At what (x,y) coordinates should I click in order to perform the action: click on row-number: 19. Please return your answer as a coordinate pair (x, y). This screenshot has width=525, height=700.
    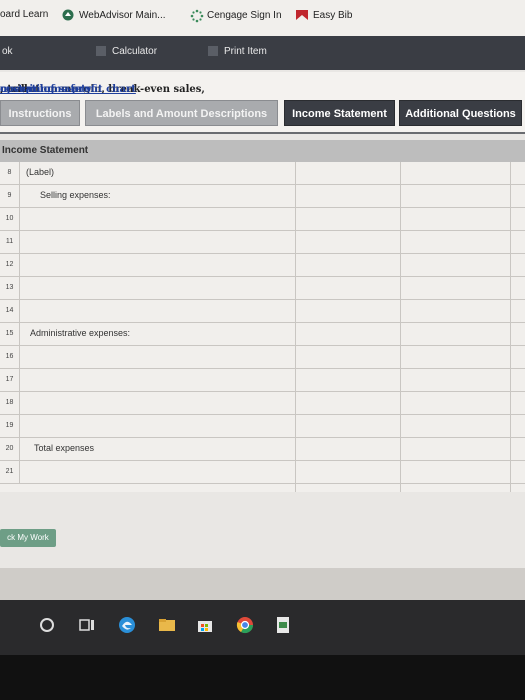
    Looking at the image, I should click on (10, 426).